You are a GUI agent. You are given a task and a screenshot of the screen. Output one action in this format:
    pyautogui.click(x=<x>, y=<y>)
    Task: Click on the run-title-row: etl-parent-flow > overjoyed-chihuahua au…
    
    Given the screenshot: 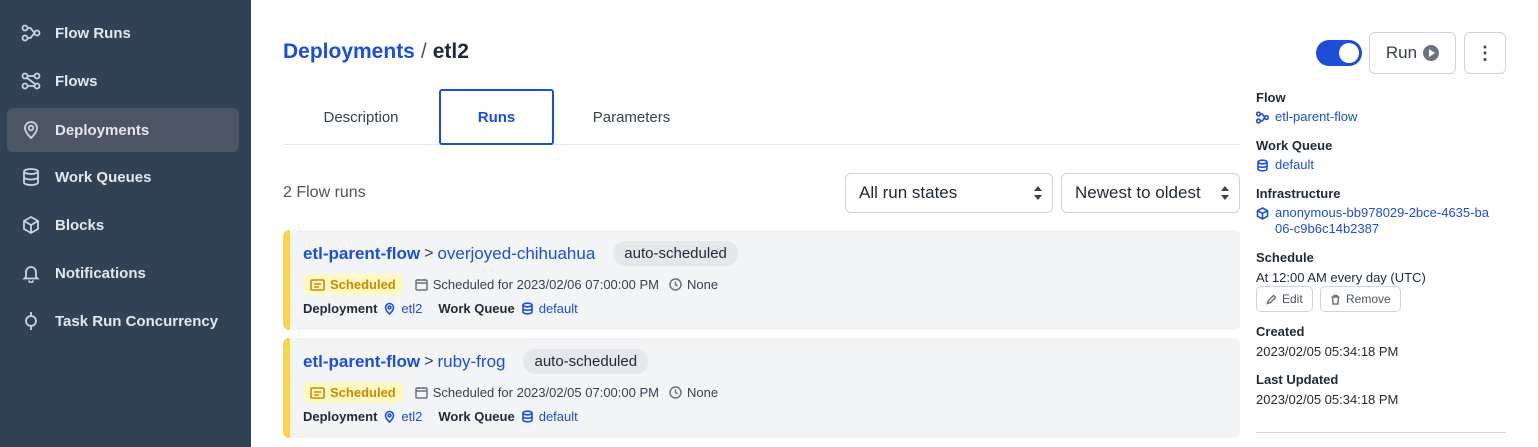 What is the action you would take?
    pyautogui.click(x=520, y=253)
    